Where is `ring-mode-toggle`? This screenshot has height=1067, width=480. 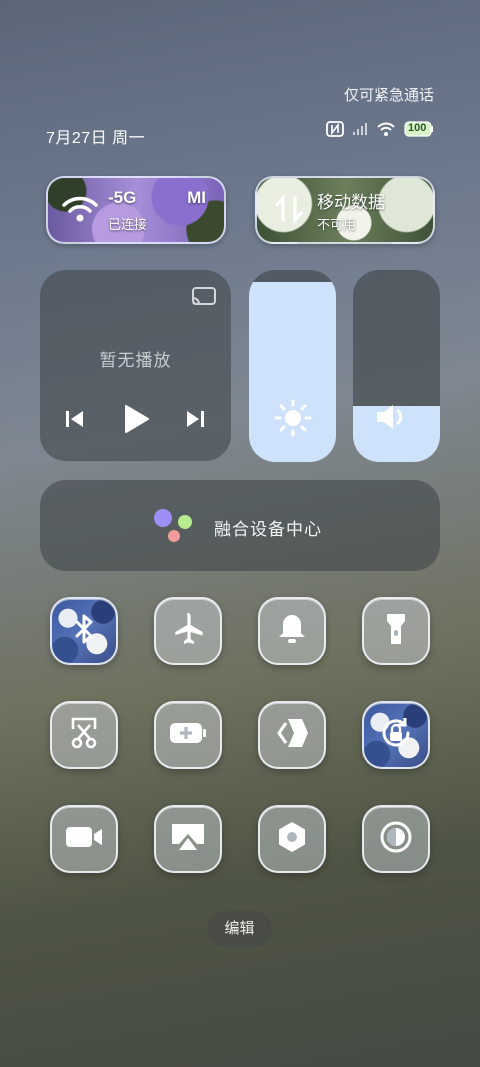 ring-mode-toggle is located at coordinates (292, 631).